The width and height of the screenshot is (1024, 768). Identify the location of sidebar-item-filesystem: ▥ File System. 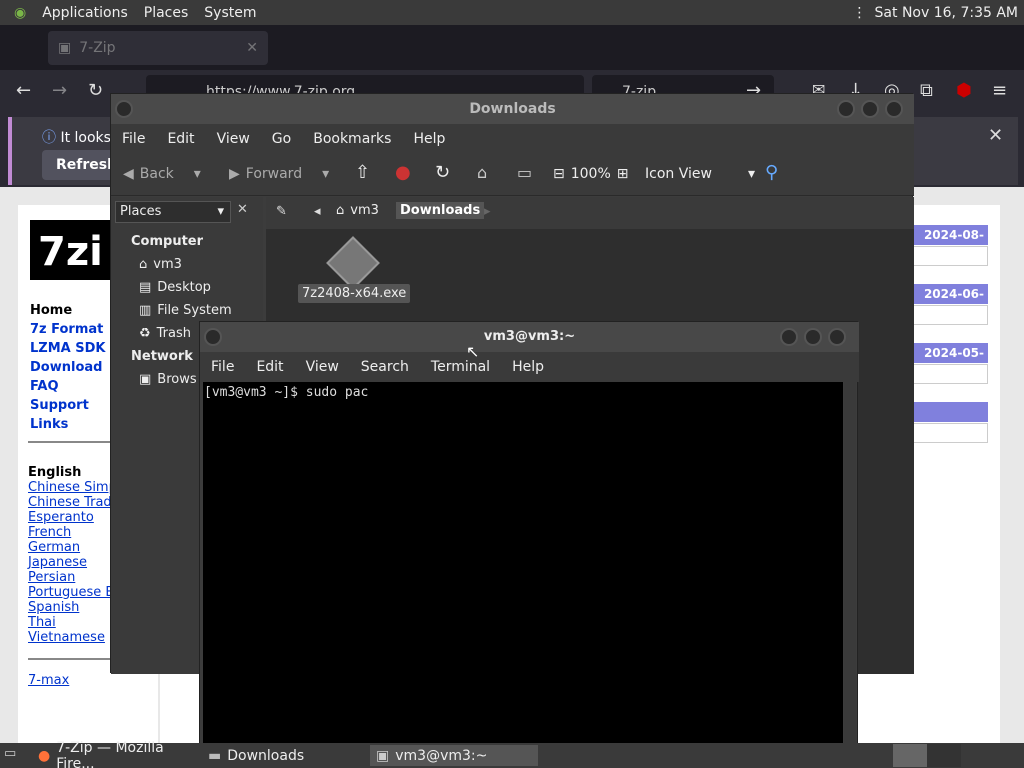
(185, 310).